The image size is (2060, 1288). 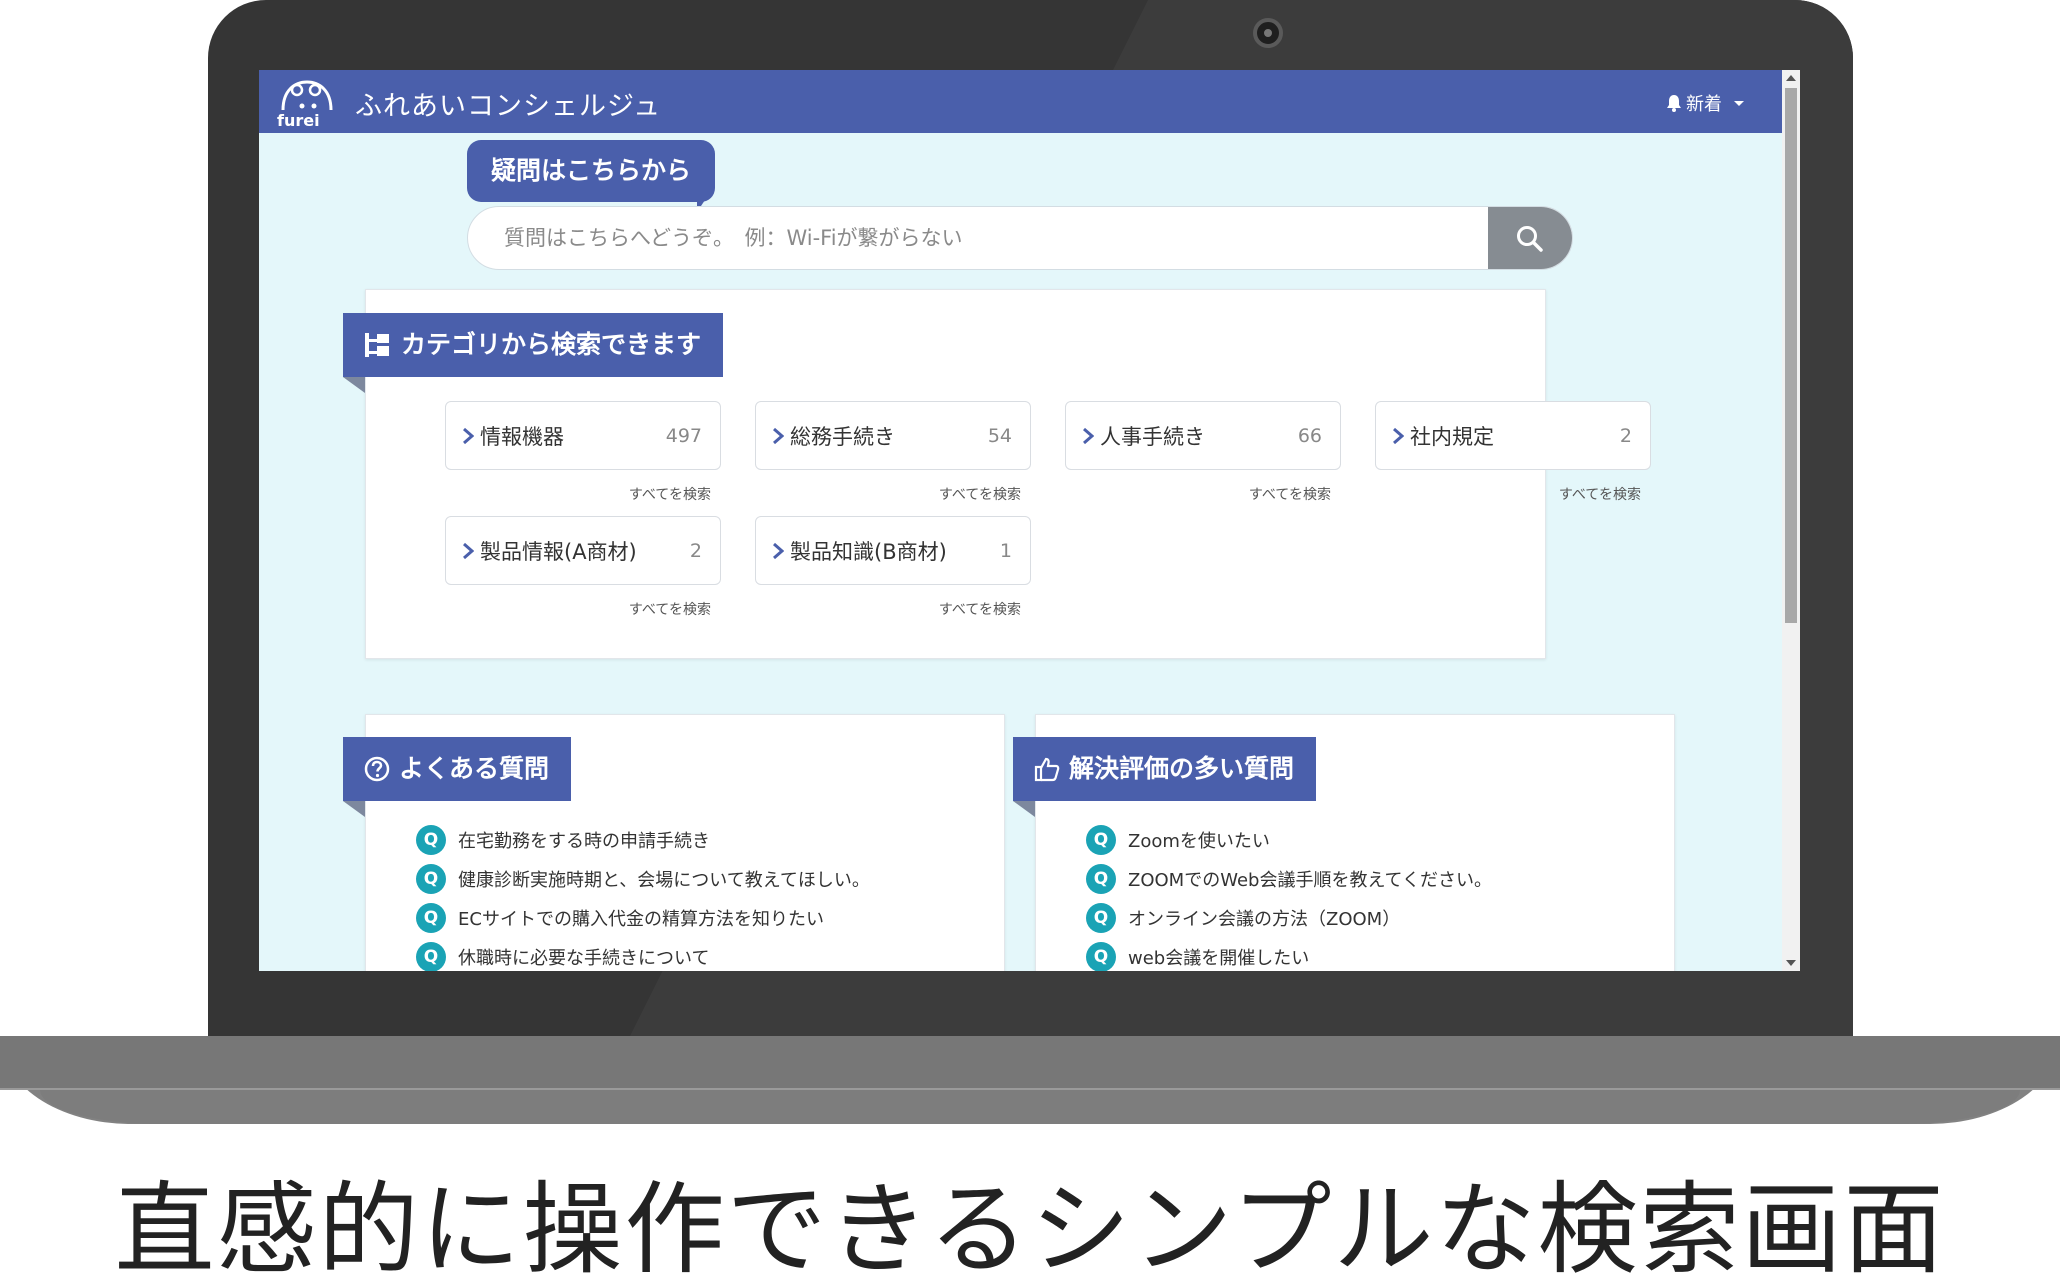 I want to click on thumbs-up-icon, so click(x=1047, y=769).